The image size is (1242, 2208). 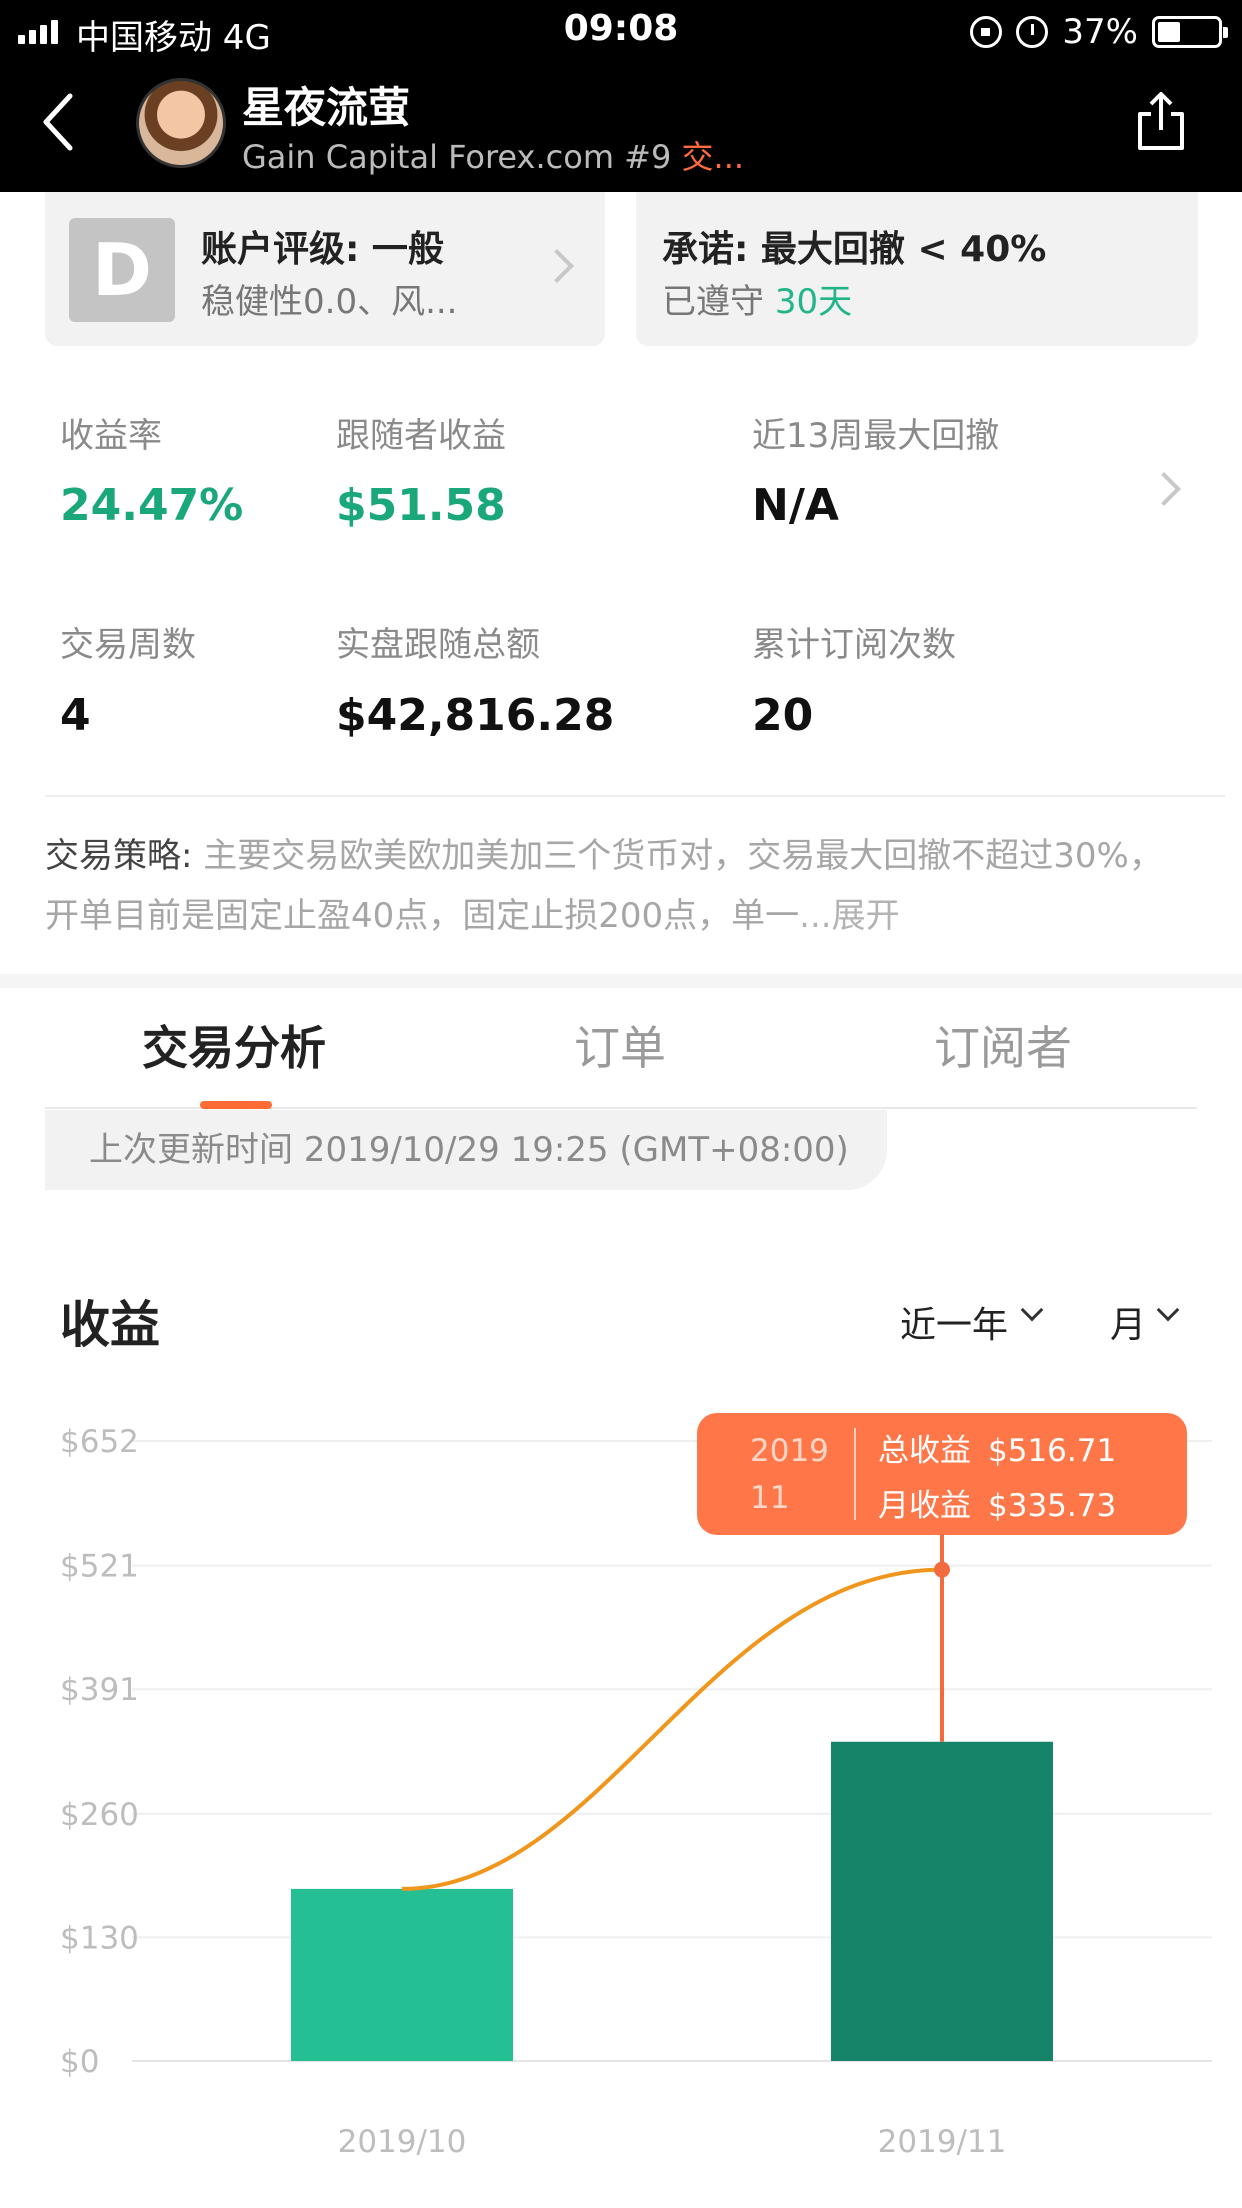 I want to click on tab-orders: 订单, so click(x=620, y=1045).